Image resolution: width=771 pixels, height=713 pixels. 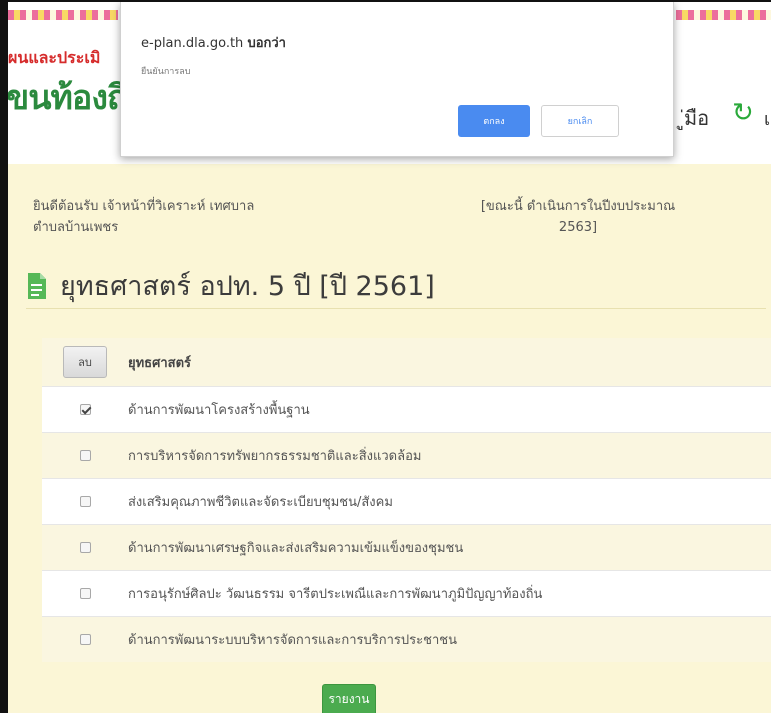 What do you see at coordinates (494, 121) in the screenshot?
I see `dialog-ok-button: ตกลง` at bounding box center [494, 121].